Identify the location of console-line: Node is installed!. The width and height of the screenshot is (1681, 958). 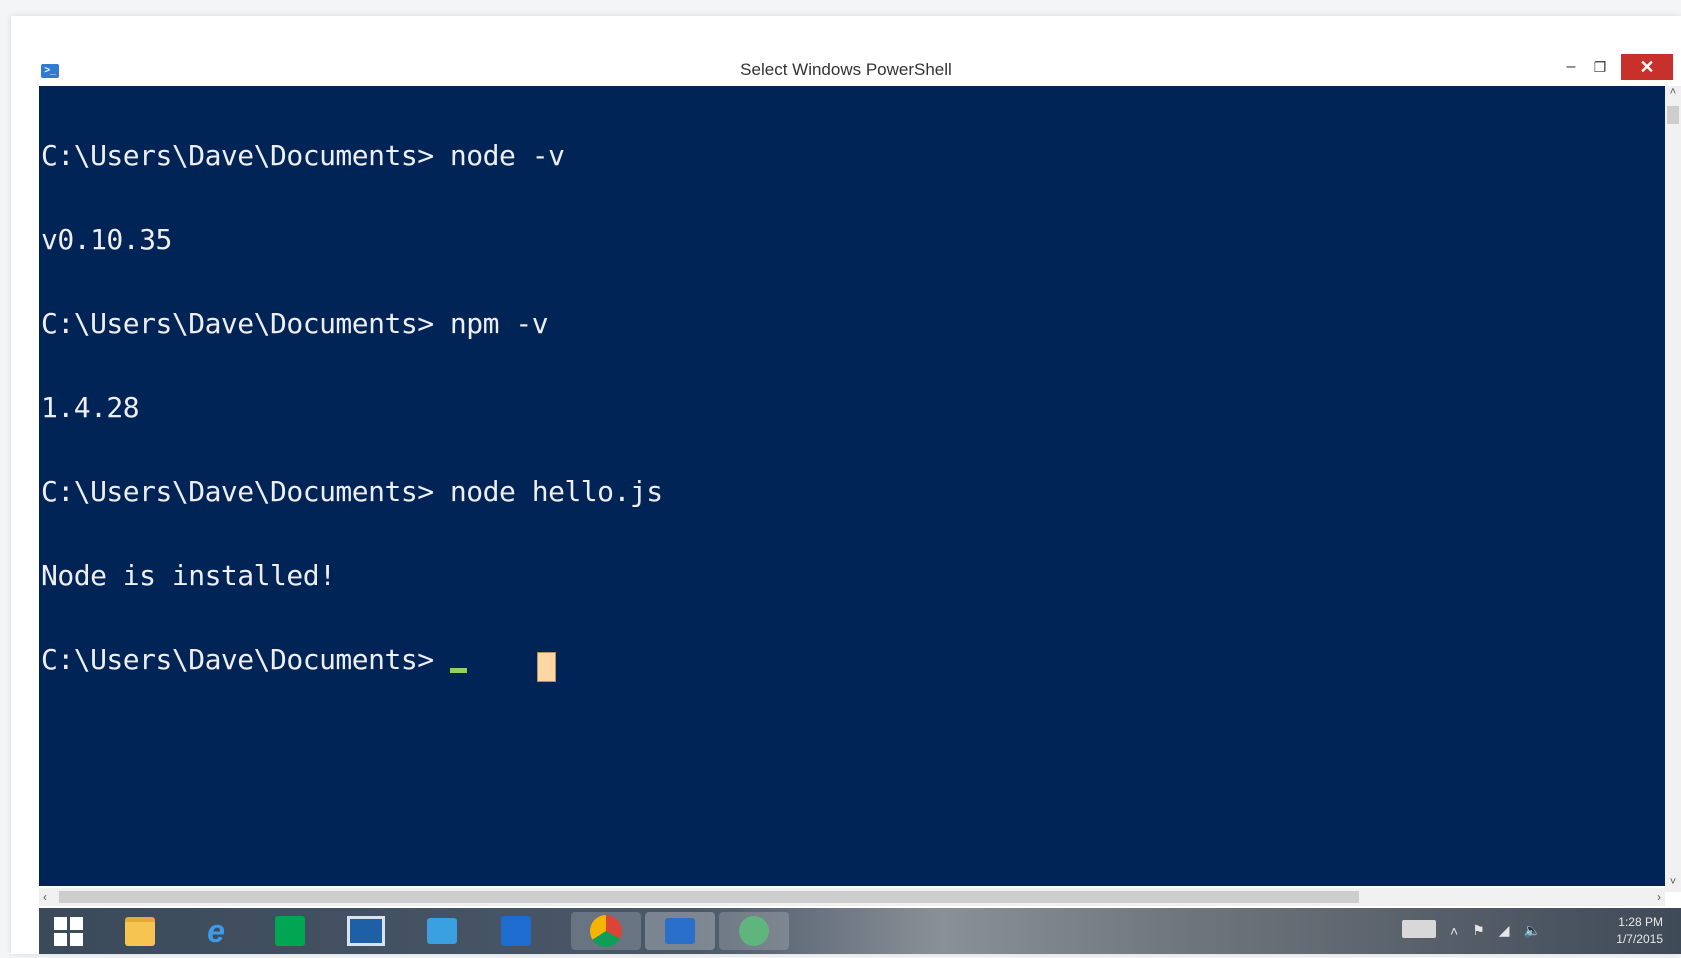
(188, 575).